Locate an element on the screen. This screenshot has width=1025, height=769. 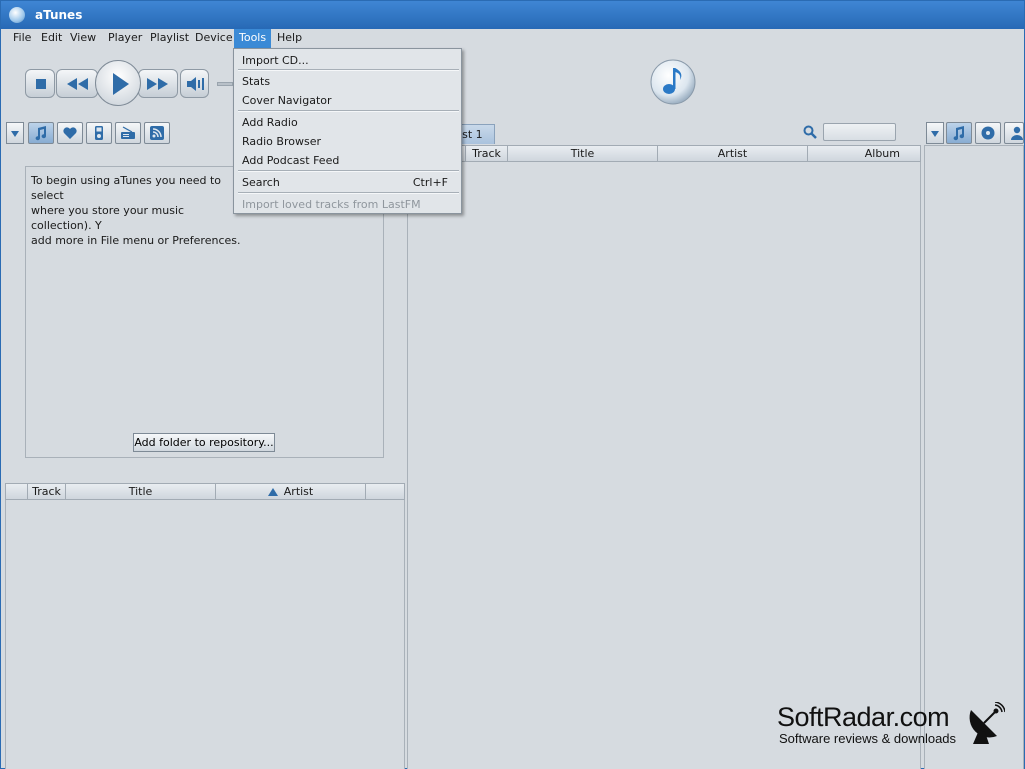
next-button is located at coordinates (158, 83).